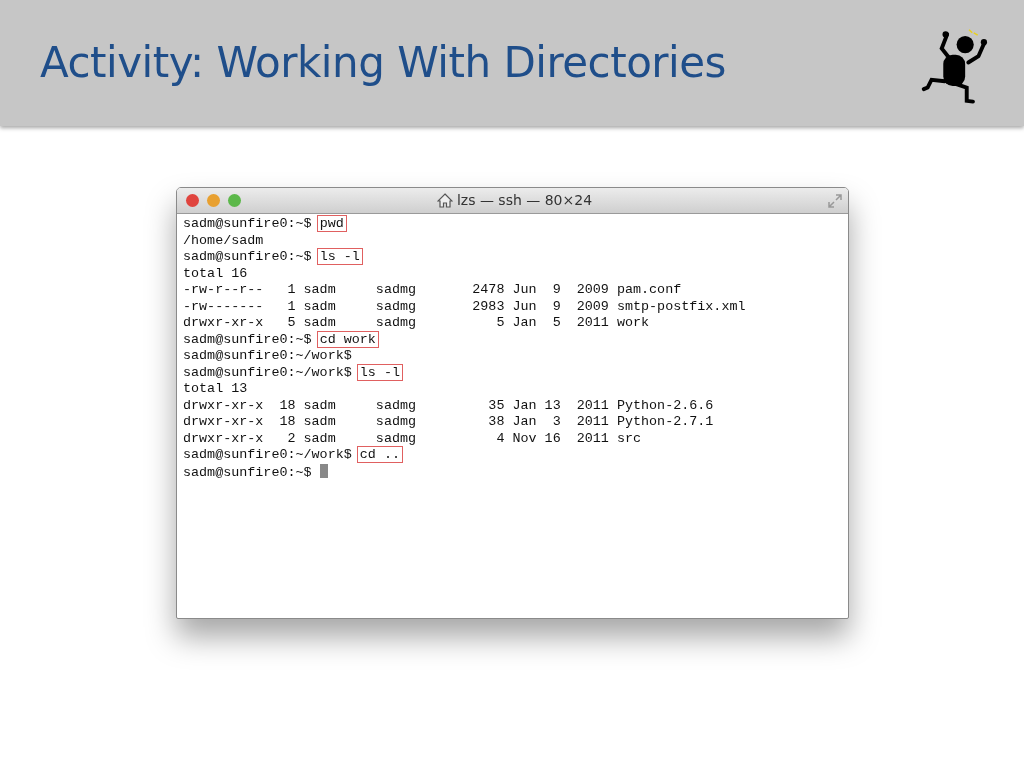 This screenshot has height=768, width=1024. I want to click on window-title: lzs — ssh — 80×24, so click(524, 200).